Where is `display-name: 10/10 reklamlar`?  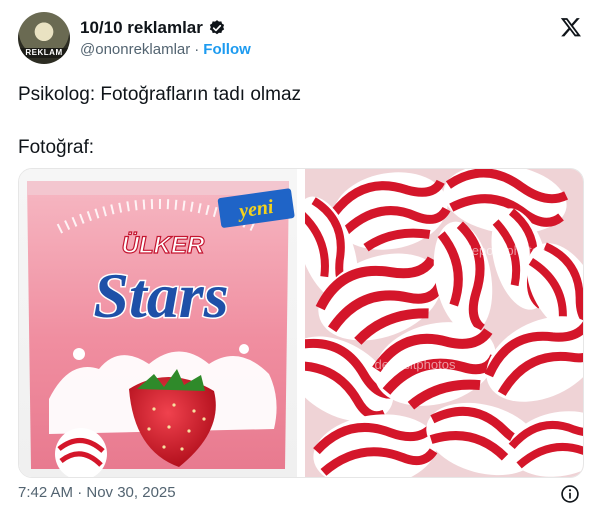 display-name: 10/10 reklamlar is located at coordinates (141, 28).